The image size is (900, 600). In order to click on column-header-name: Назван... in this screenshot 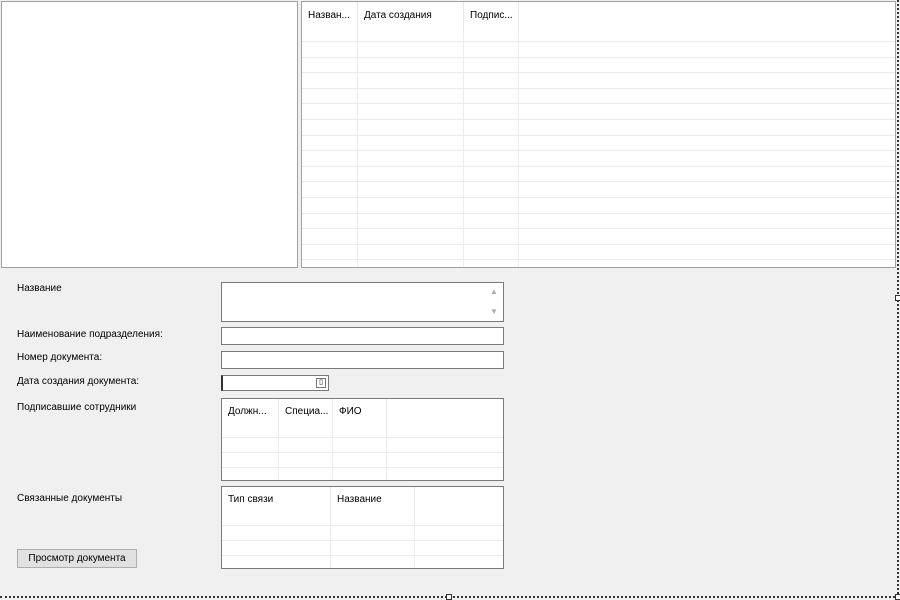, I will do `click(330, 17)`.